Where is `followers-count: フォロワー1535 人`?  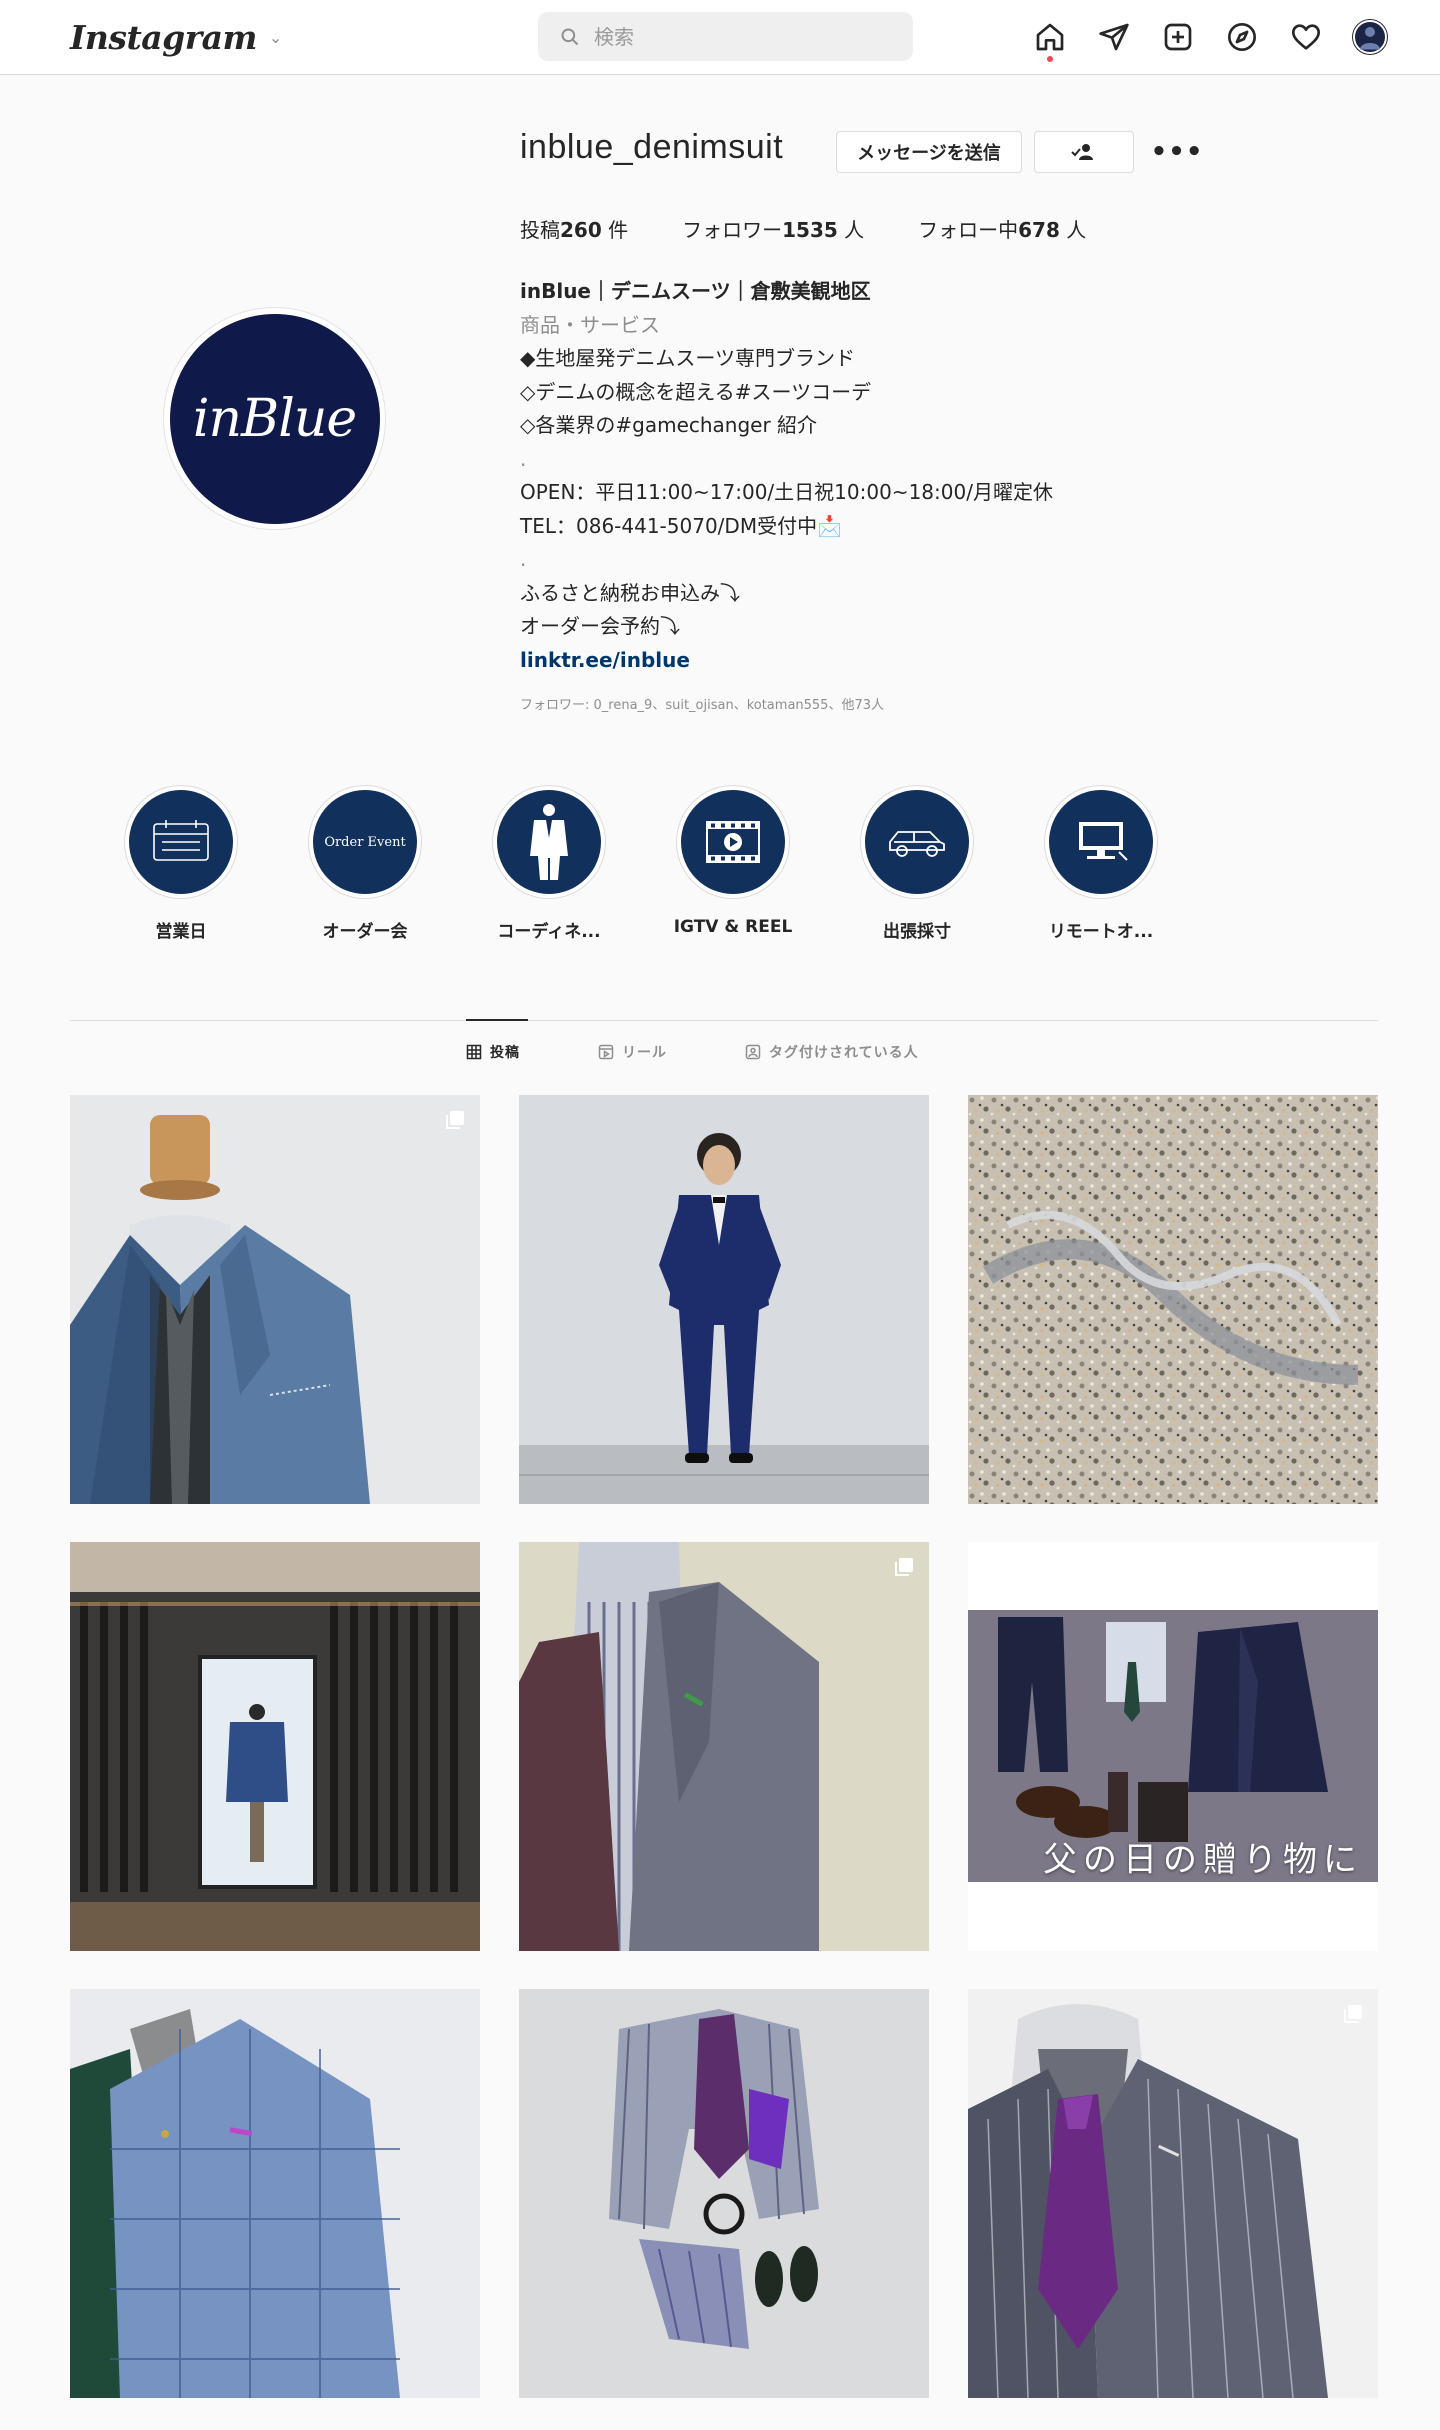 followers-count: フォロワー1535 人 is located at coordinates (773, 228).